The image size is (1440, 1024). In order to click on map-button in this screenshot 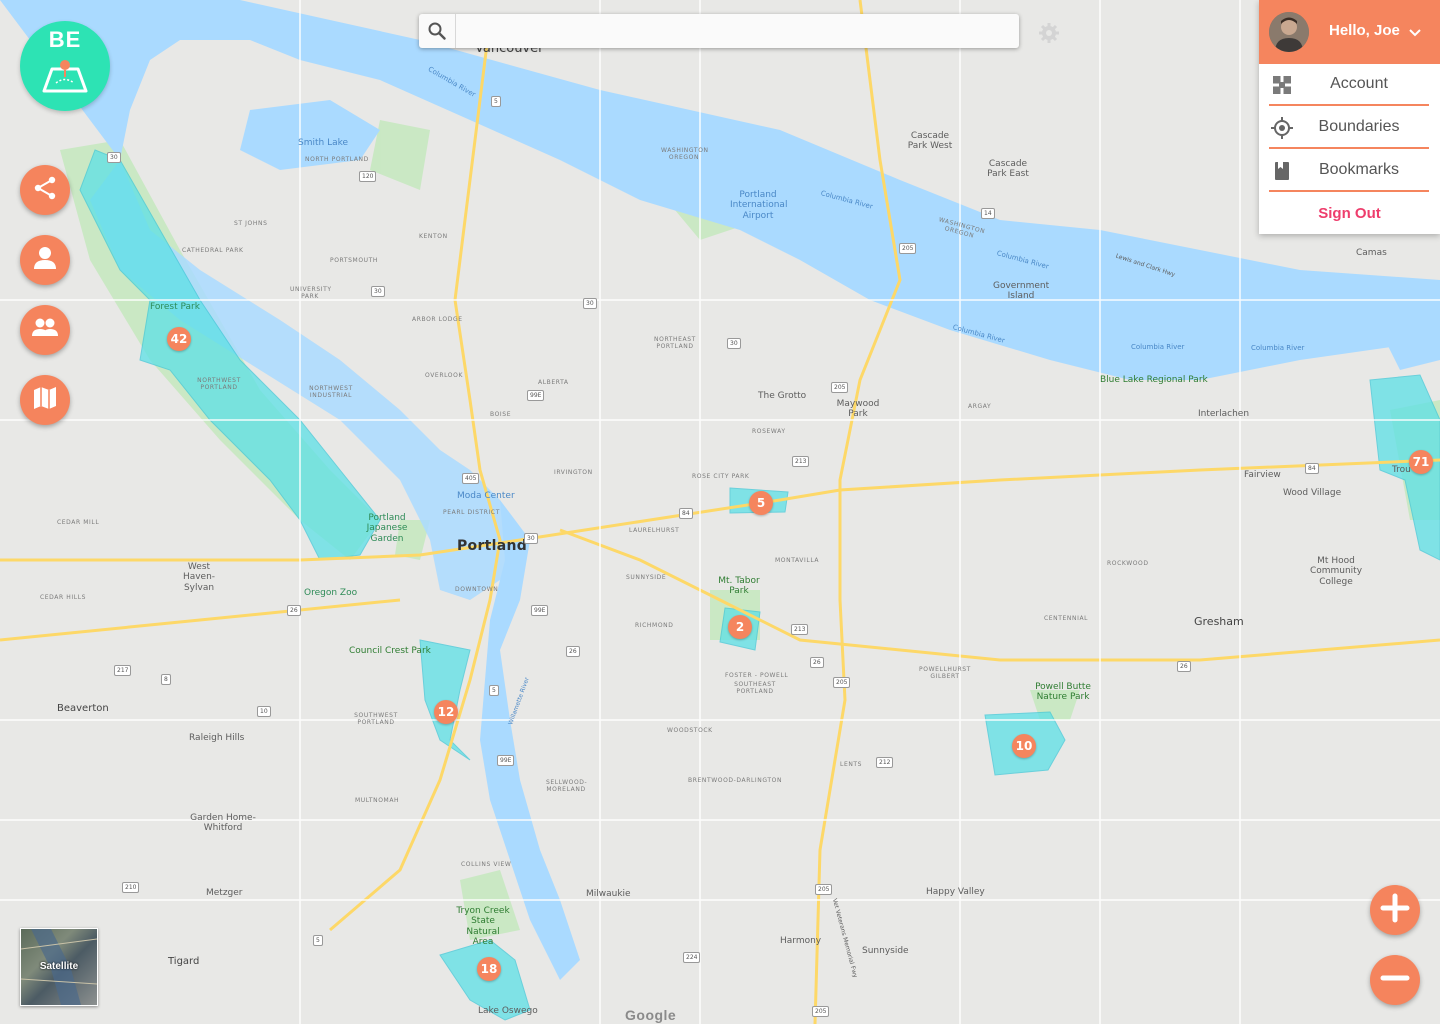, I will do `click(45, 400)`.